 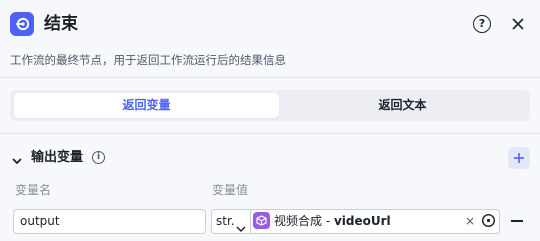 What do you see at coordinates (488, 220) in the screenshot?
I see `target-icon` at bounding box center [488, 220].